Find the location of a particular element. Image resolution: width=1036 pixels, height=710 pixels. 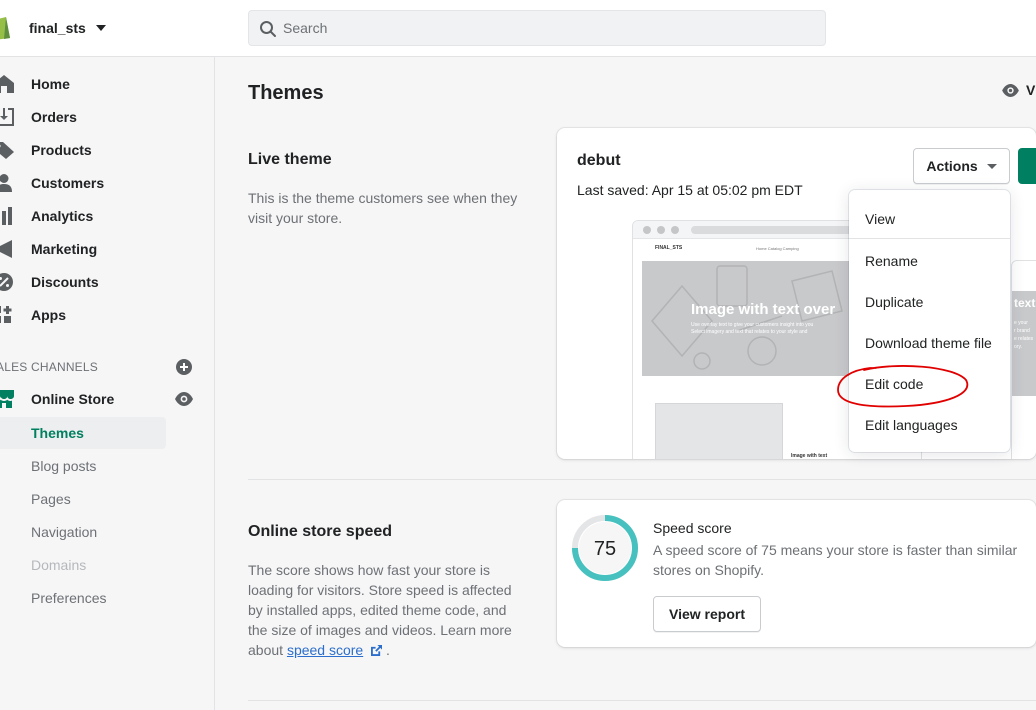

preview-mobile-subtext: e your r brand e relates ory. is located at coordinates (1023, 335).